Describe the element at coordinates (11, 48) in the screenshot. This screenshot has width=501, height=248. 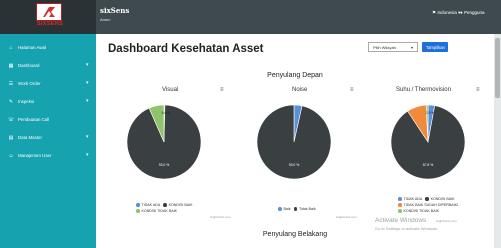
I see `home-icon: ⌂` at that location.